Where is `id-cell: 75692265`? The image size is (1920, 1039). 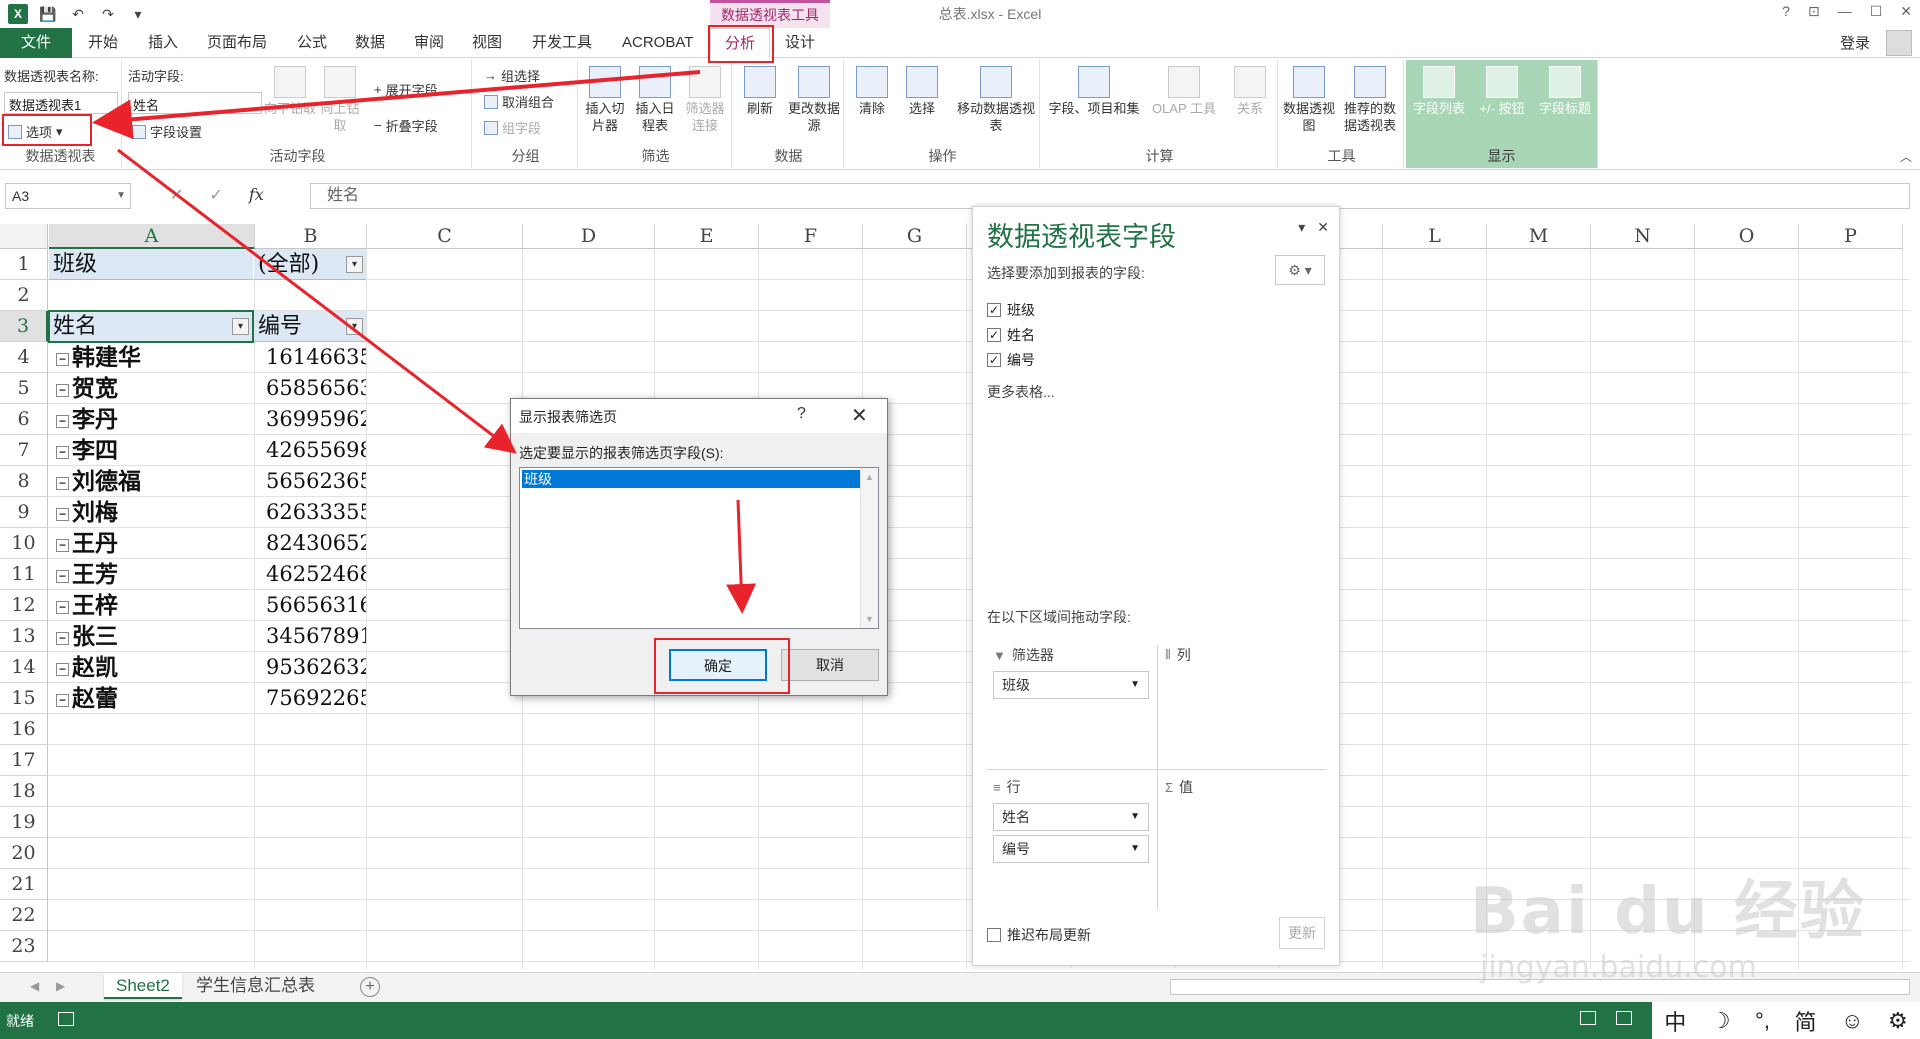
id-cell: 75692265 is located at coordinates (310, 698).